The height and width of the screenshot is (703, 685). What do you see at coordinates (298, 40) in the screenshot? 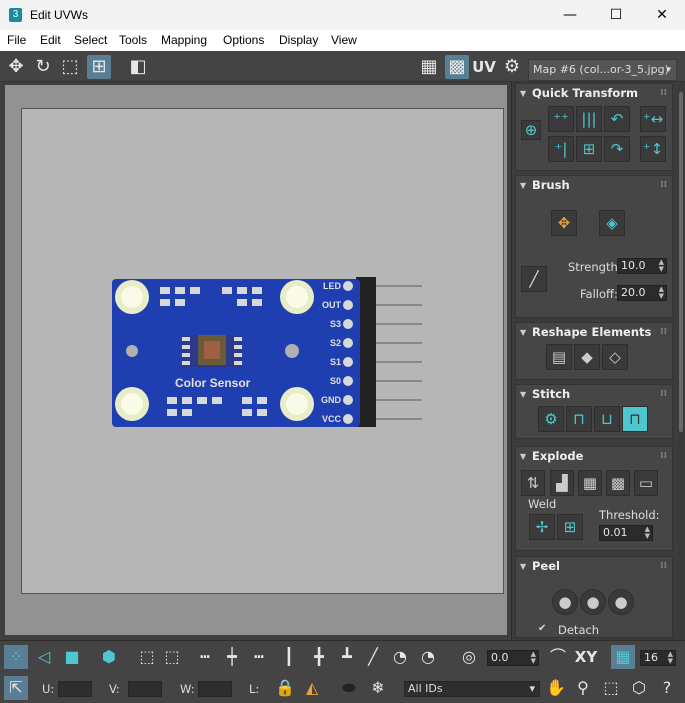
I see `menu-display: Display` at bounding box center [298, 40].